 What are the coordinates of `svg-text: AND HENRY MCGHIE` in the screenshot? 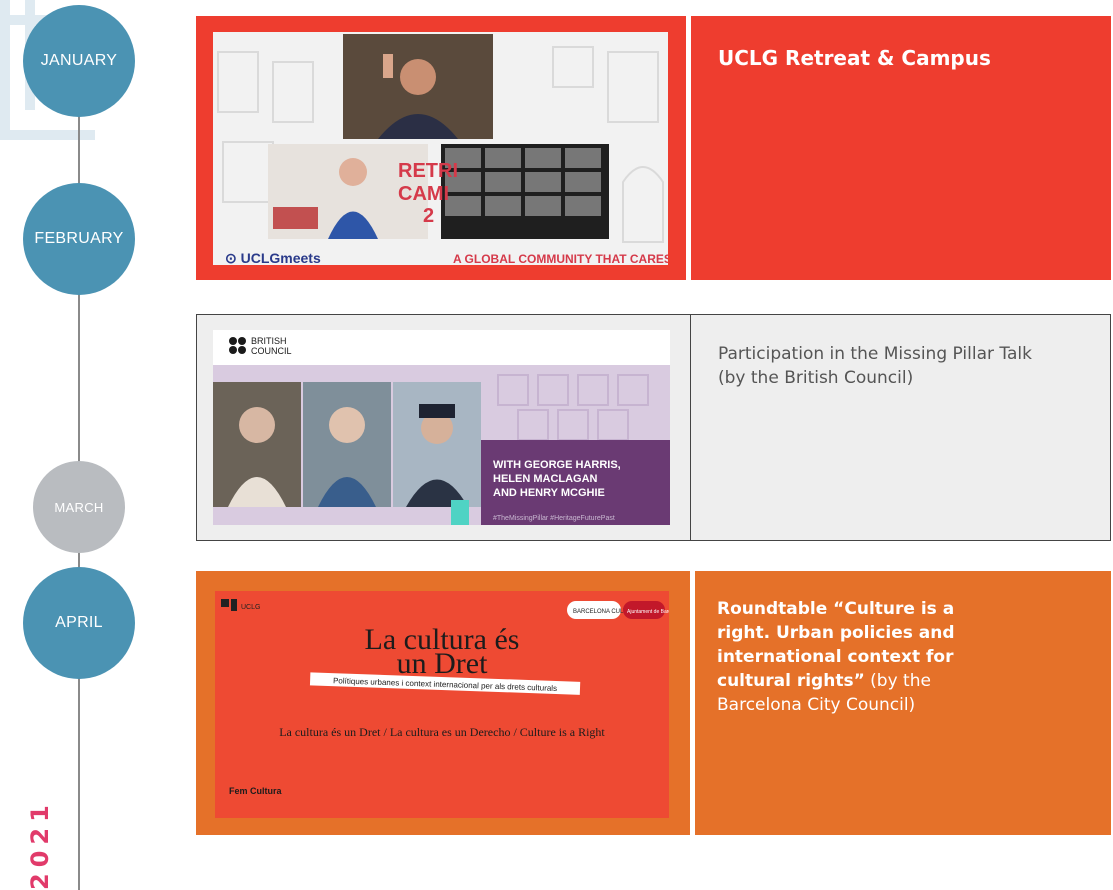 It's located at (549, 493).